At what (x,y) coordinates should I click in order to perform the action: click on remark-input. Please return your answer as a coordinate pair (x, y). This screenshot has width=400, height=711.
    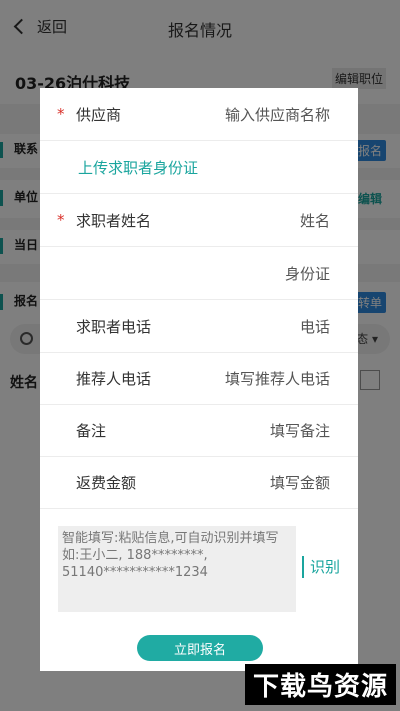
    Looking at the image, I should click on (255, 431).